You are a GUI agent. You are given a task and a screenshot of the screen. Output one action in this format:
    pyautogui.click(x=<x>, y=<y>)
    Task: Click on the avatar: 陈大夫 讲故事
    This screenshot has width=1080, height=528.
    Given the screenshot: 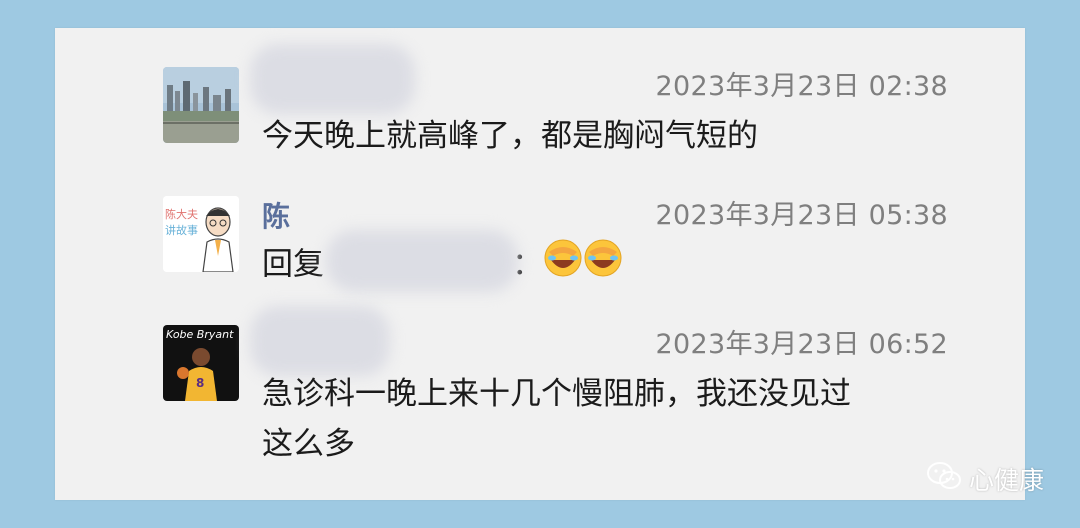 What is the action you would take?
    pyautogui.click(x=201, y=234)
    